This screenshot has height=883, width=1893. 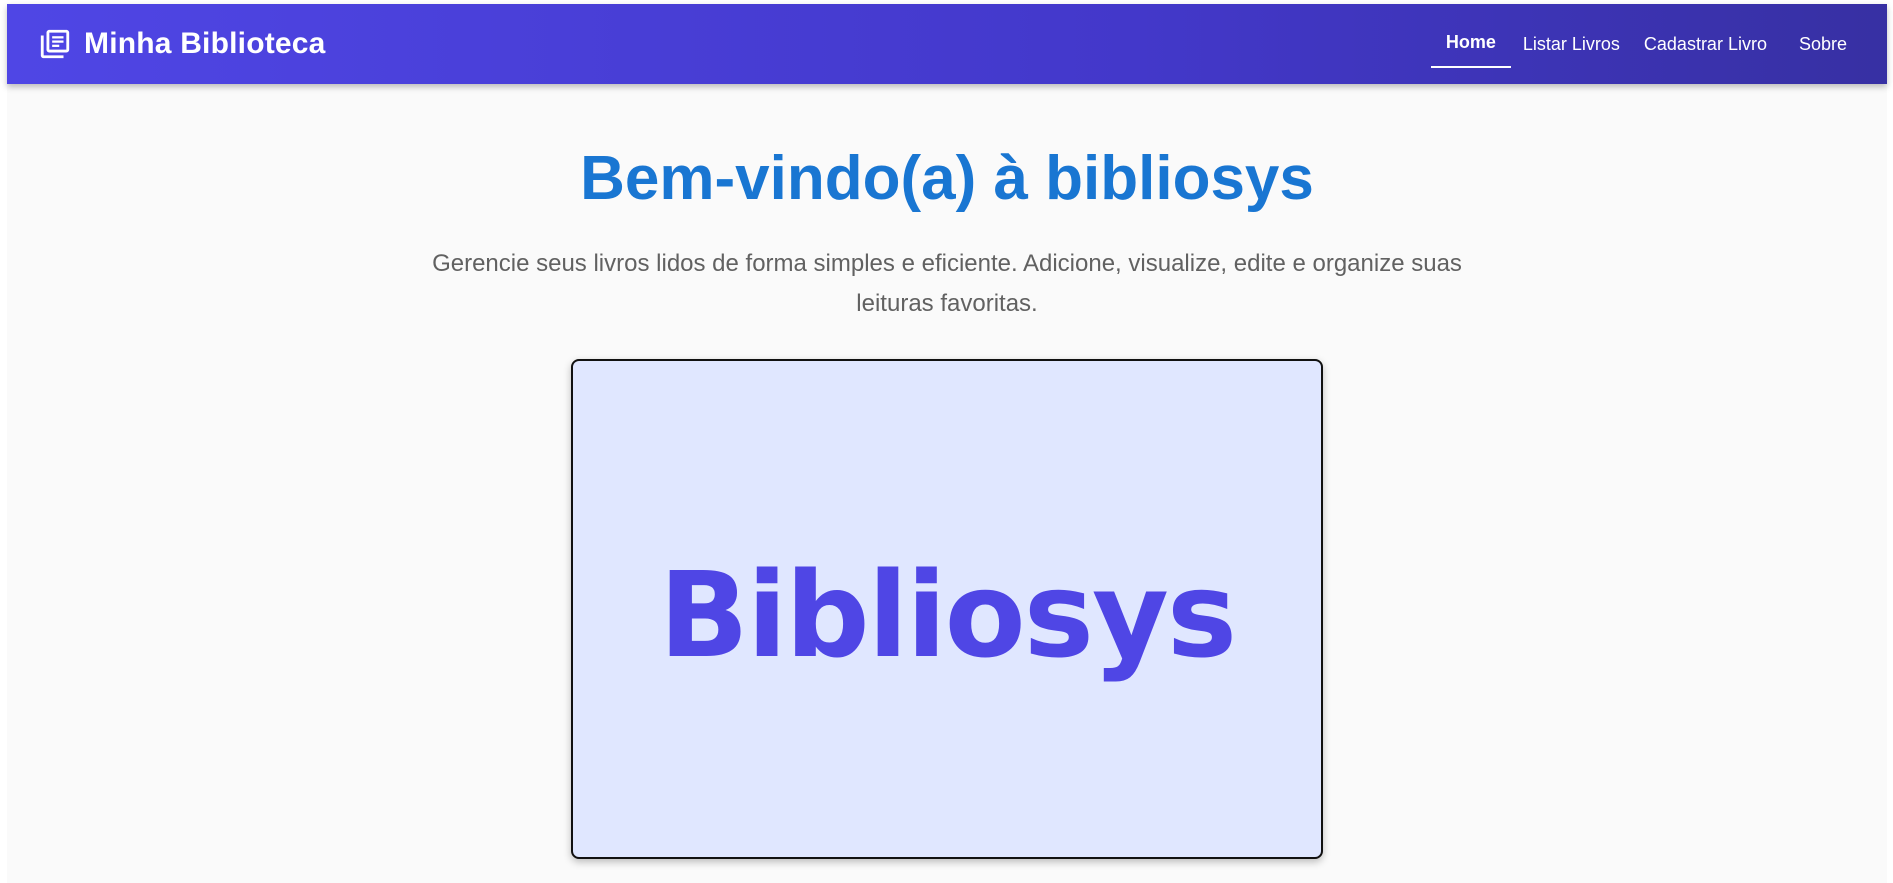 What do you see at coordinates (205, 43) in the screenshot?
I see `brand-title: Minha Biblioteca` at bounding box center [205, 43].